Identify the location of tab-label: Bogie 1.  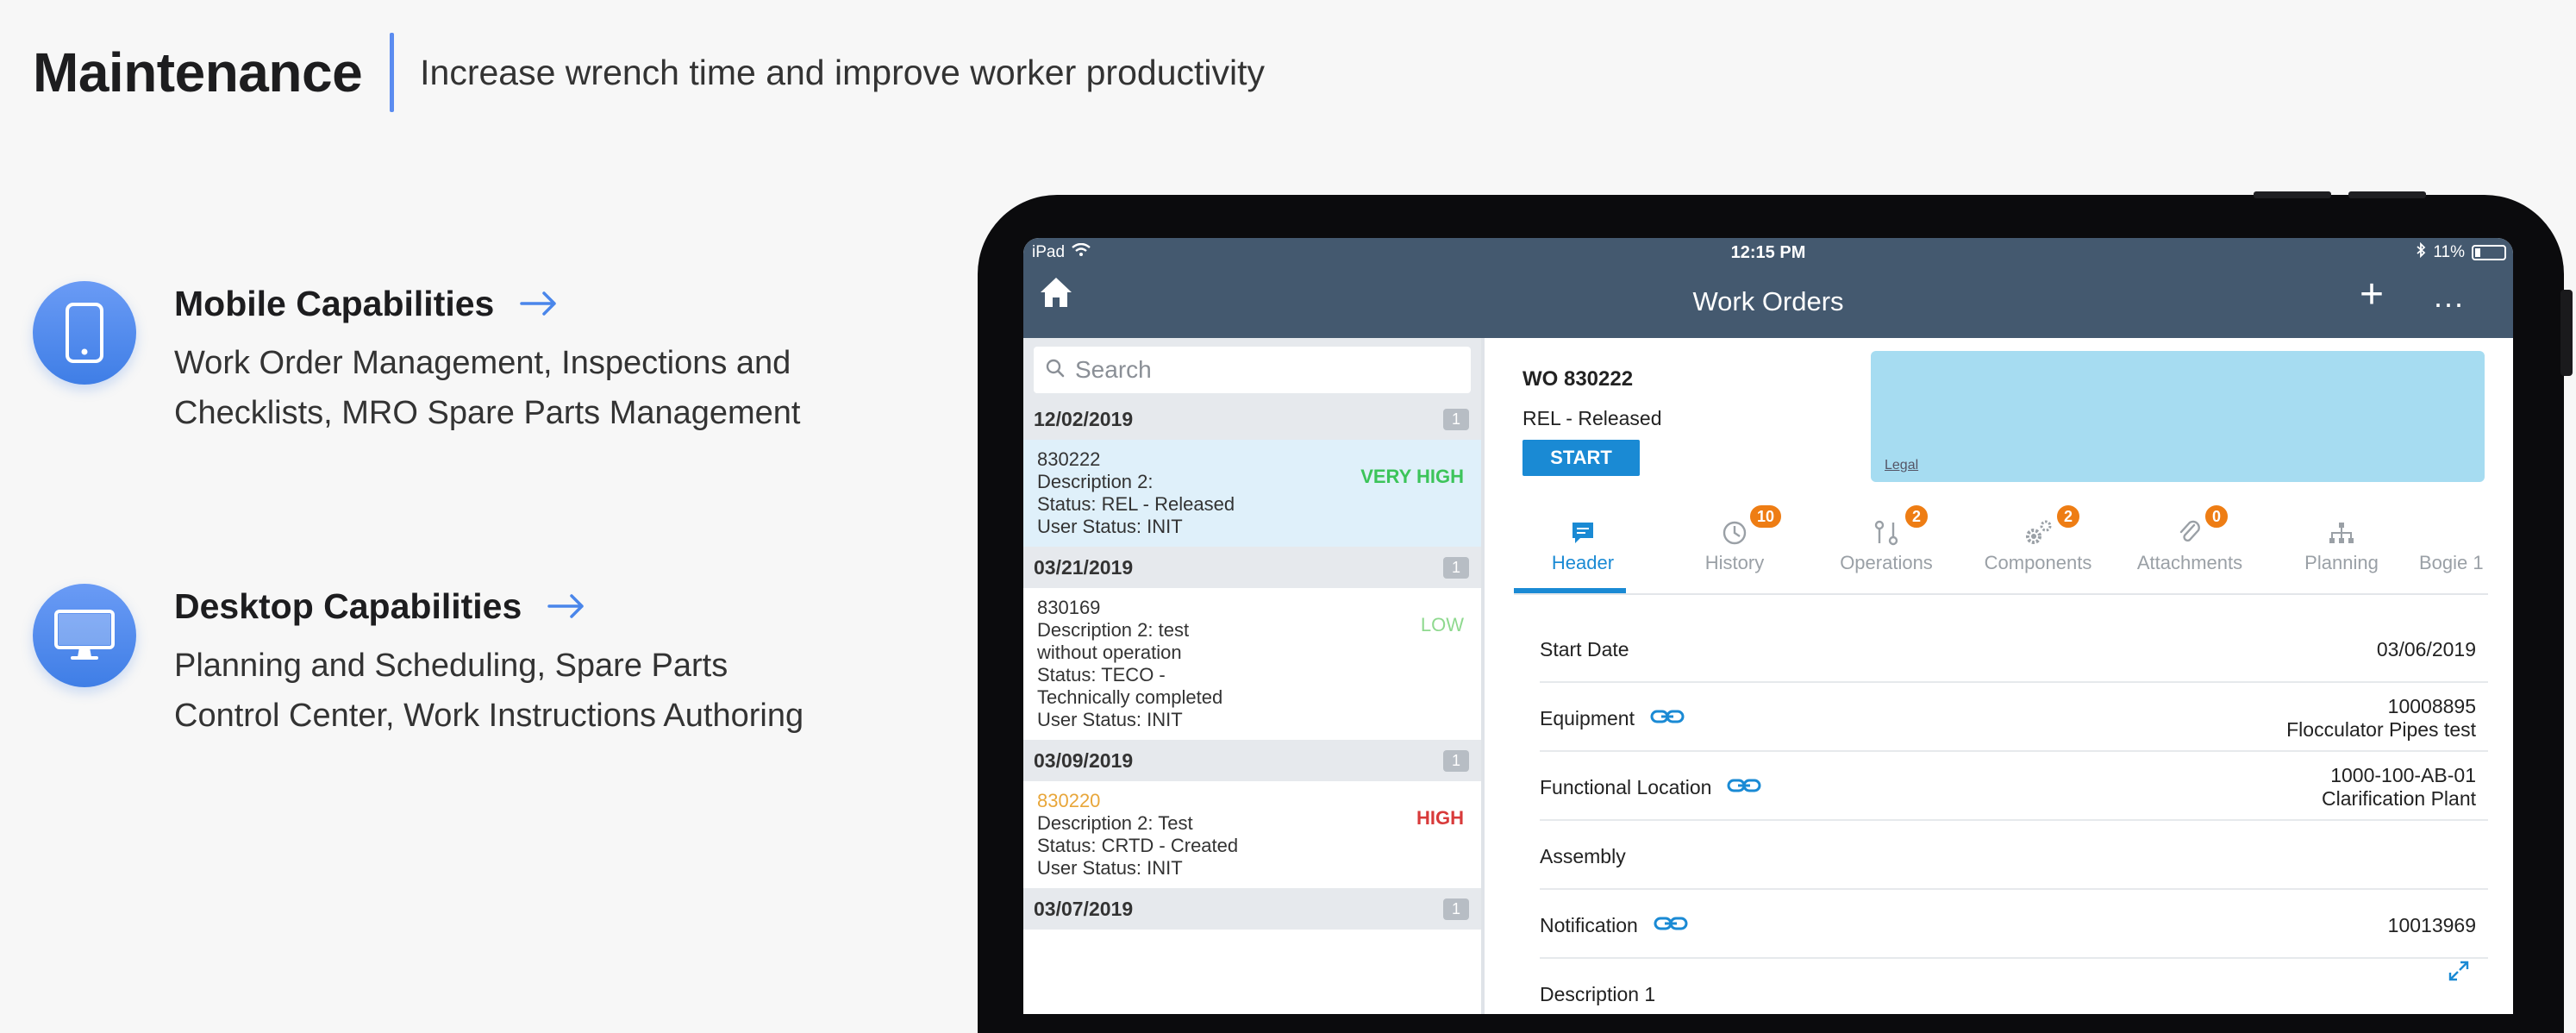
(2451, 563).